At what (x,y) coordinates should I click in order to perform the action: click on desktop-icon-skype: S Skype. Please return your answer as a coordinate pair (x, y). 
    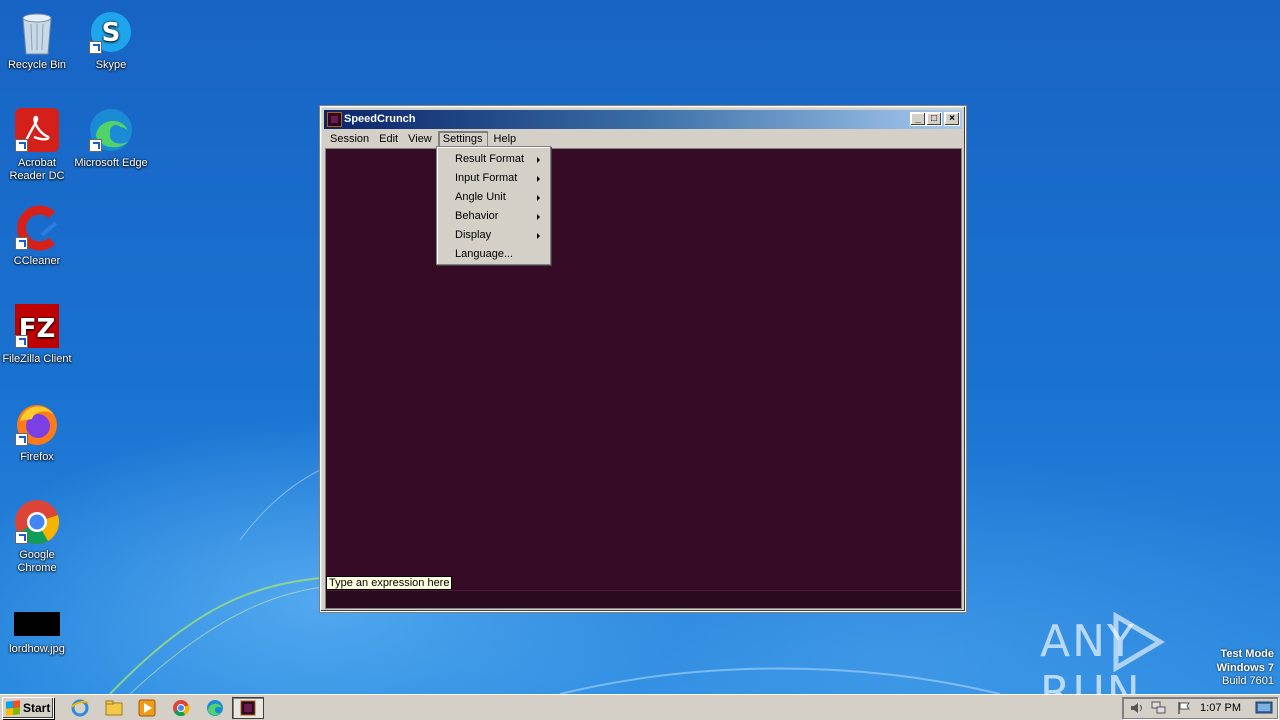
    Looking at the image, I should click on (111, 40).